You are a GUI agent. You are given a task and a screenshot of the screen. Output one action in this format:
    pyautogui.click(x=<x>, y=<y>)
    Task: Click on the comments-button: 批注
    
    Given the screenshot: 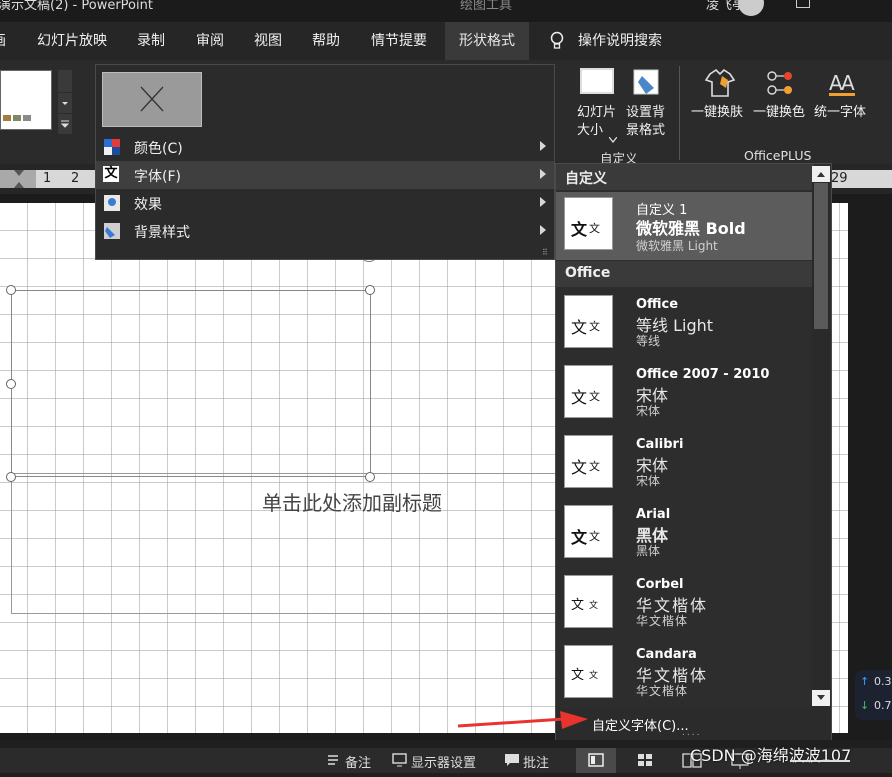 What is the action you would take?
    pyautogui.click(x=536, y=761)
    